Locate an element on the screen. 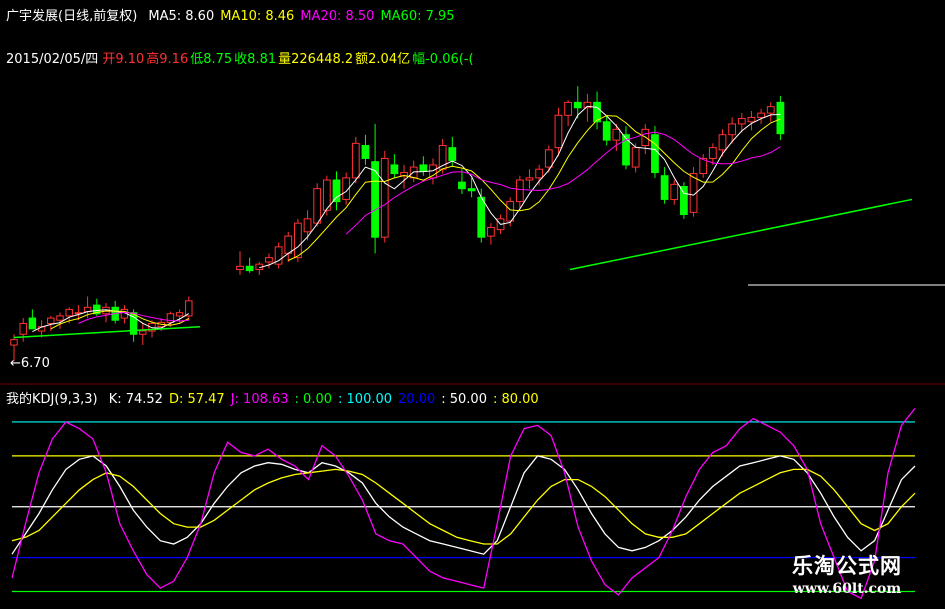 The height and width of the screenshot is (609, 945). kdj-value-1: D: 57.47 is located at coordinates (196, 399).